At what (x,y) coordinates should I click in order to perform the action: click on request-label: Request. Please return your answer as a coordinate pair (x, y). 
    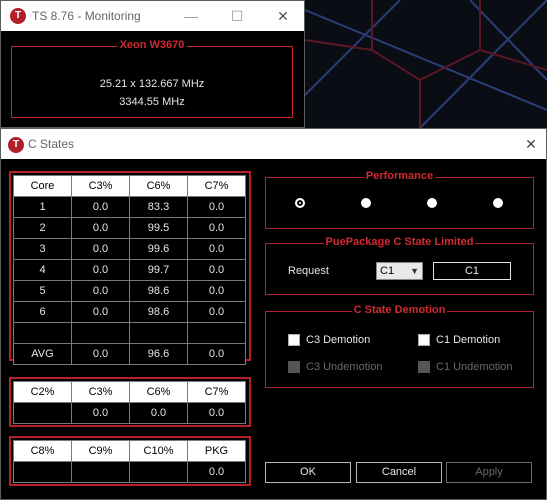
    Looking at the image, I should click on (308, 271).